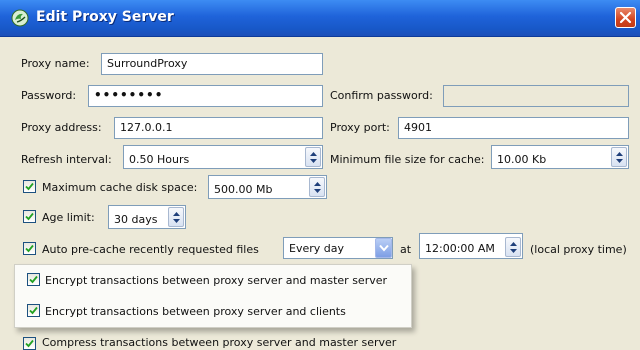 The height and width of the screenshot is (350, 640). I want to click on chevron-down-icon, so click(384, 248).